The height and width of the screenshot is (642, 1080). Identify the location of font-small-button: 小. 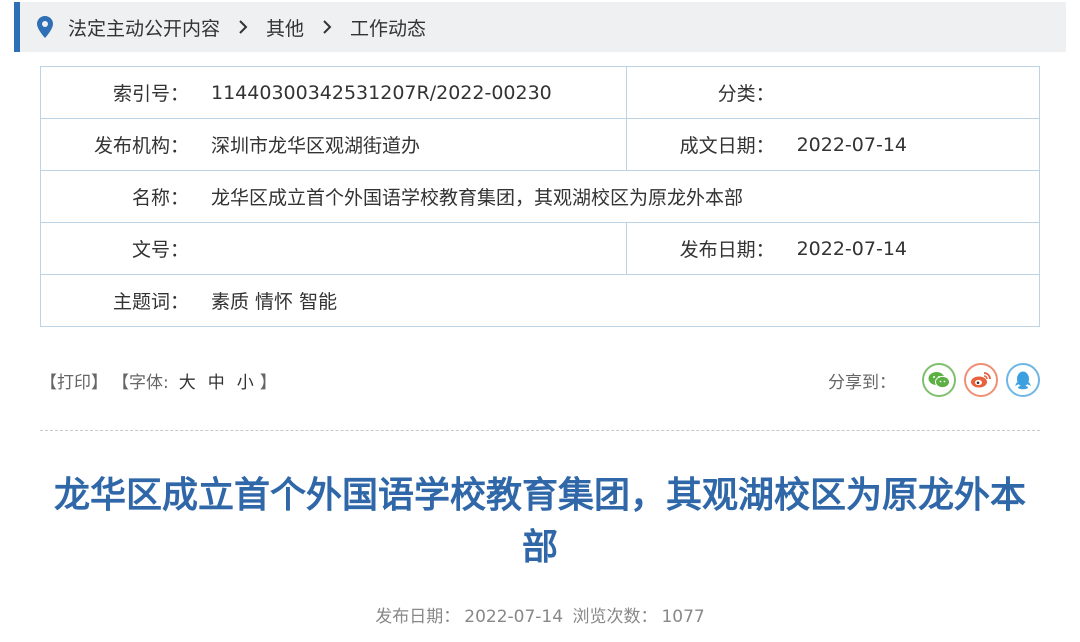
(245, 380).